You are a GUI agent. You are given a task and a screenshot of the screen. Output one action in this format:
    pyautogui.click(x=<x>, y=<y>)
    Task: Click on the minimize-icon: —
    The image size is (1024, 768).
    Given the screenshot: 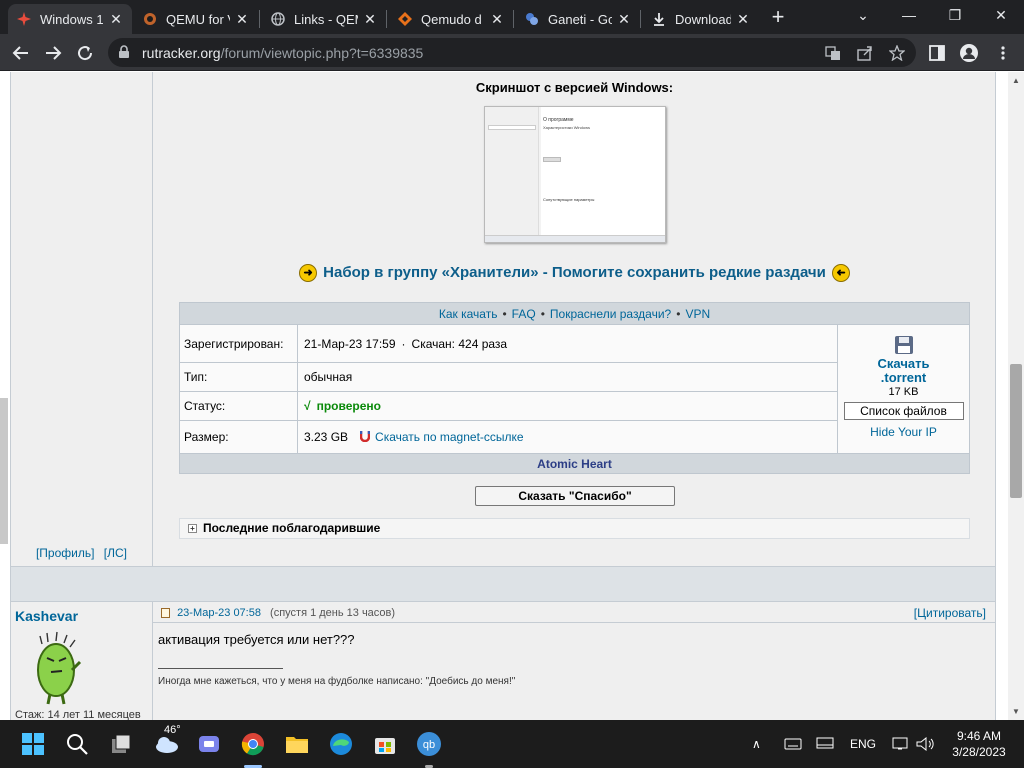 What is the action you would take?
    pyautogui.click(x=909, y=15)
    